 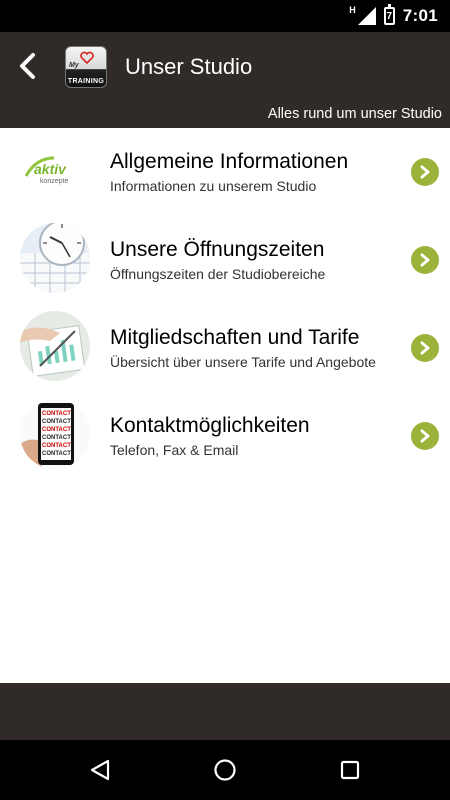 What do you see at coordinates (50, 169) in the screenshot?
I see `logo-word-aktiv: aktiv` at bounding box center [50, 169].